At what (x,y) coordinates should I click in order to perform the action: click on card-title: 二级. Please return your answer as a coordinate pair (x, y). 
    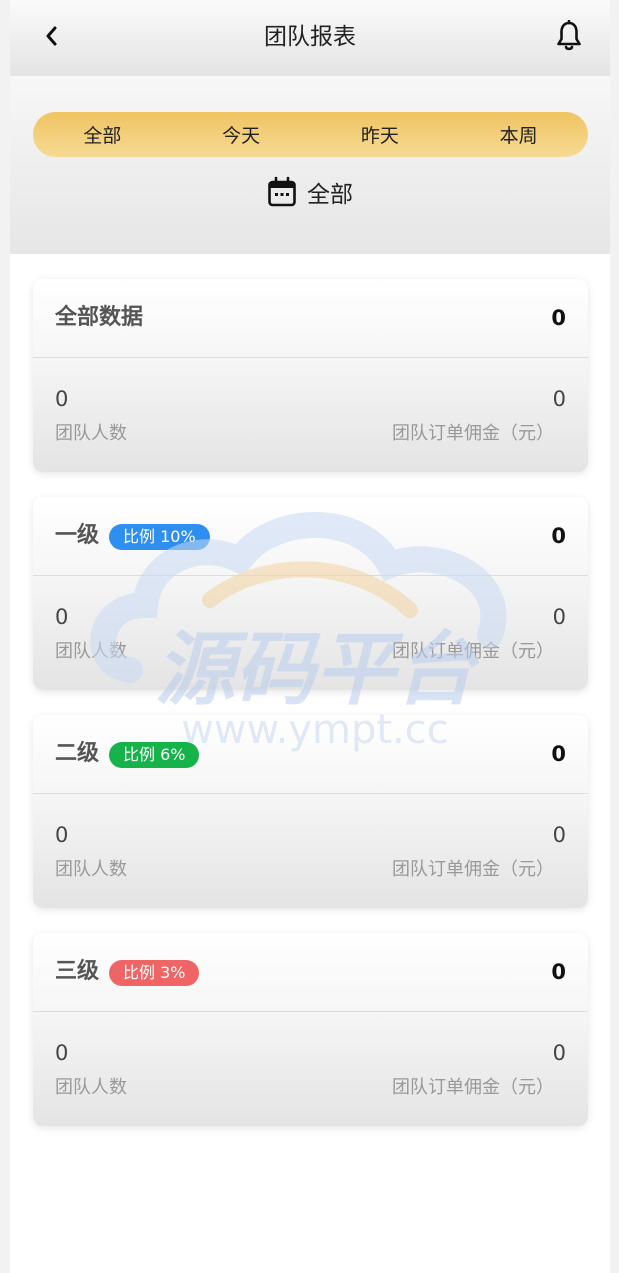
    Looking at the image, I should click on (77, 753).